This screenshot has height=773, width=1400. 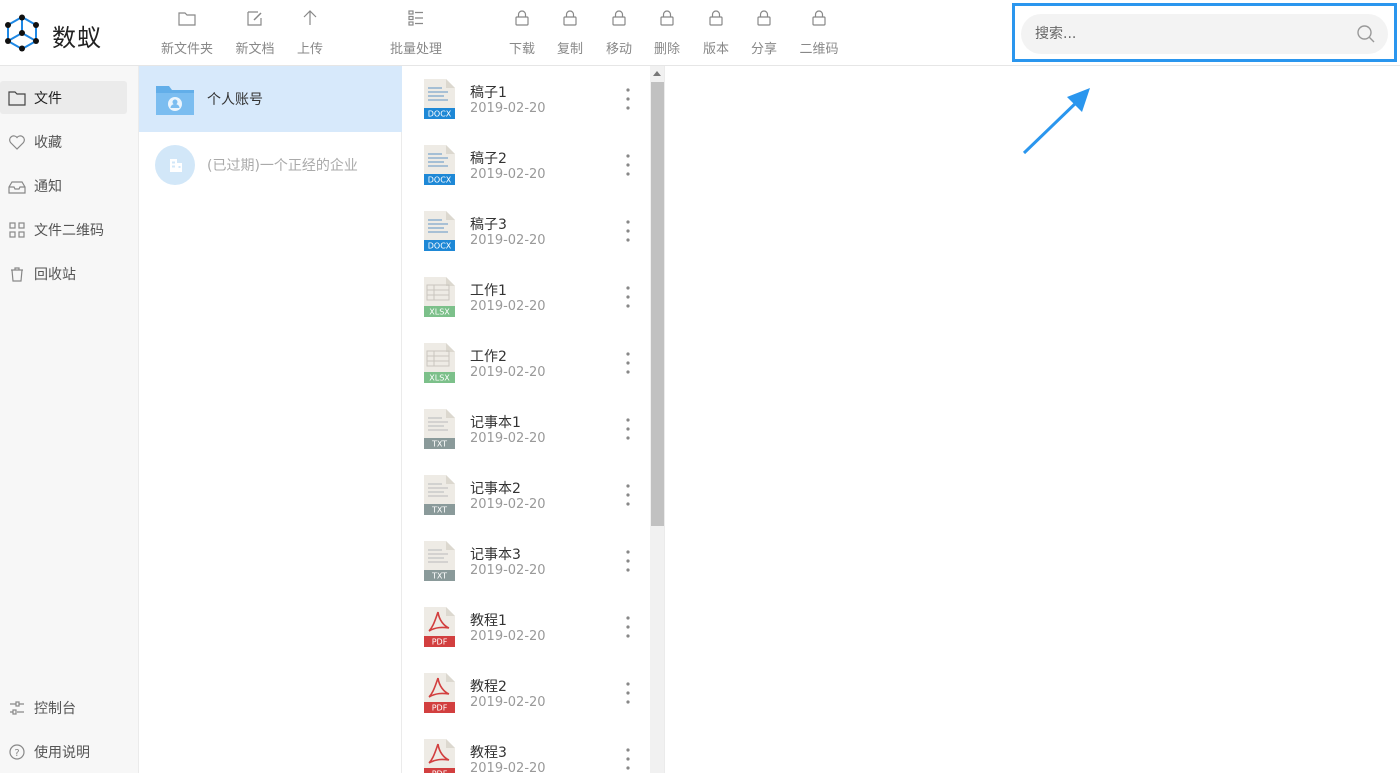 I want to click on account-enterprise: (已过期)一个正经的企业, so click(x=270, y=165).